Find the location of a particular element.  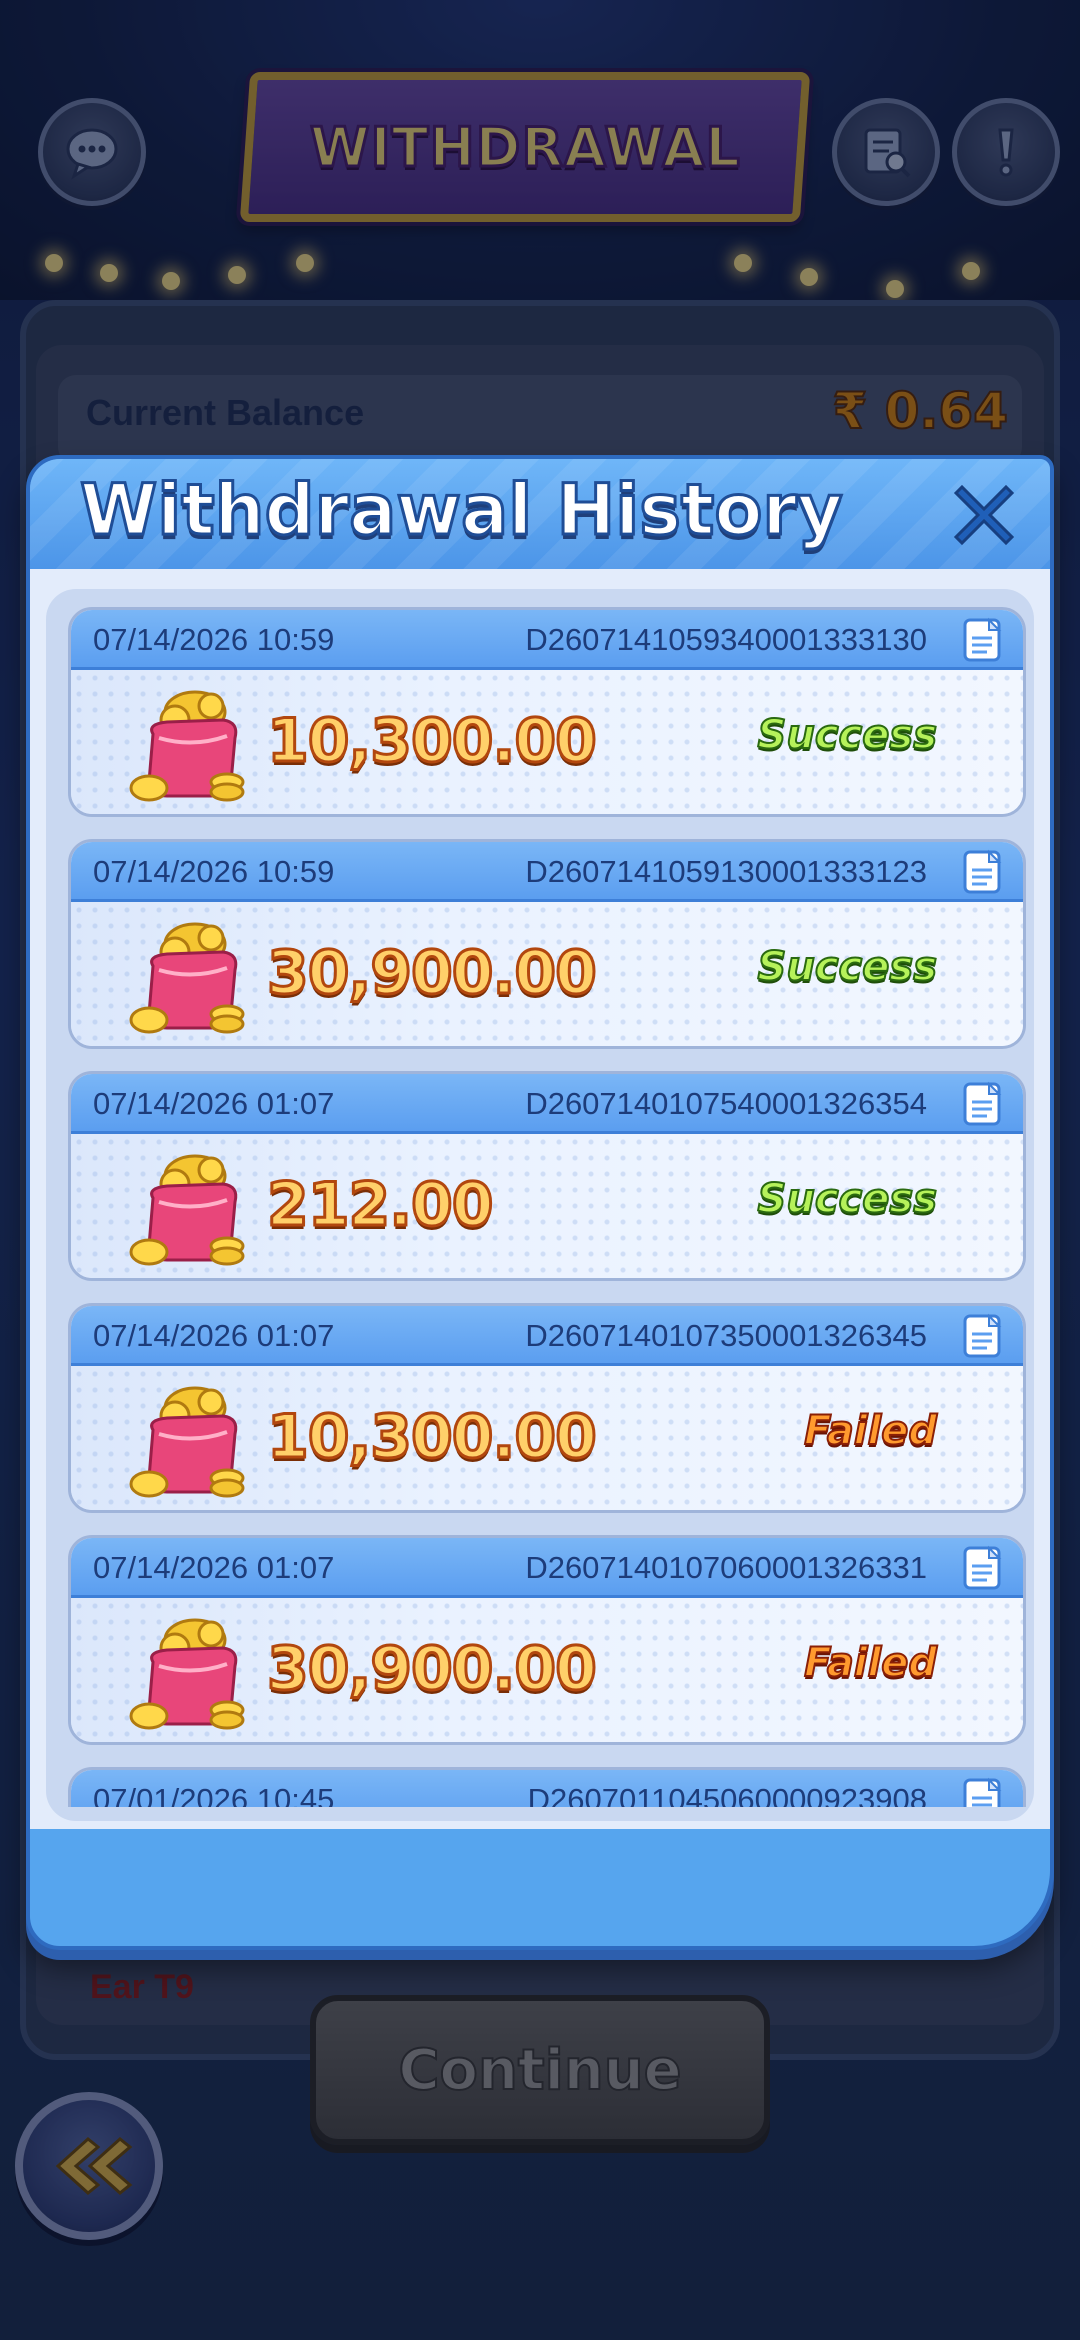

record-body: 30,900.00 Failed is located at coordinates (547, 1670).